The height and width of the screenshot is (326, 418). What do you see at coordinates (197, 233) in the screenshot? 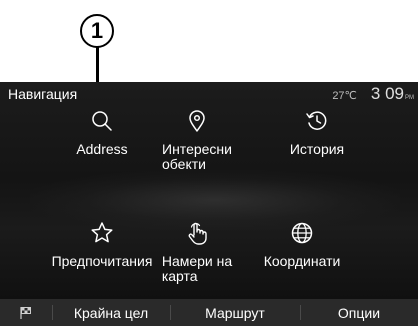
I see `hand-pointer-icon` at bounding box center [197, 233].